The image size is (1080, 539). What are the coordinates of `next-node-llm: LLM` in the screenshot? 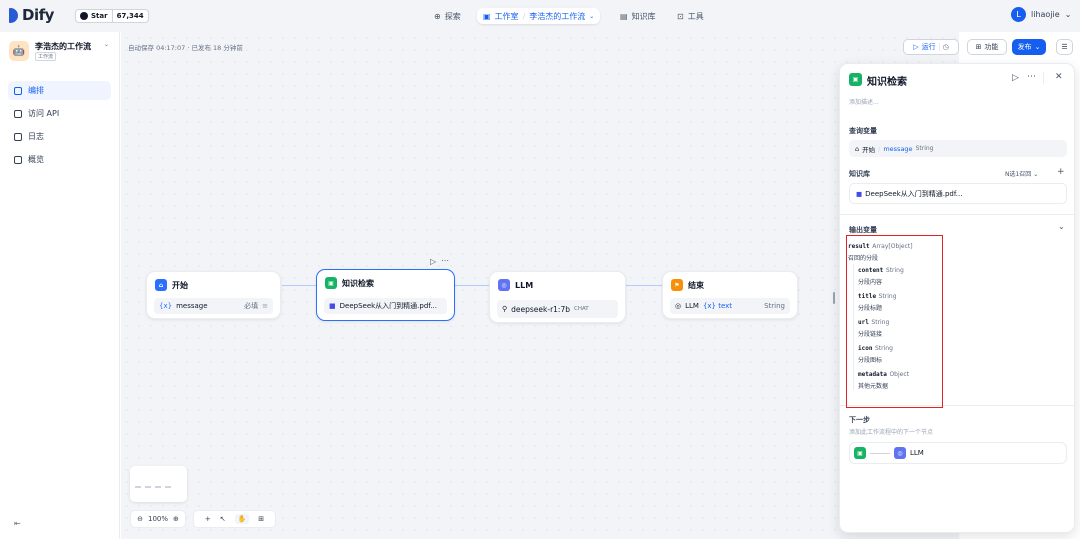 It's located at (917, 453).